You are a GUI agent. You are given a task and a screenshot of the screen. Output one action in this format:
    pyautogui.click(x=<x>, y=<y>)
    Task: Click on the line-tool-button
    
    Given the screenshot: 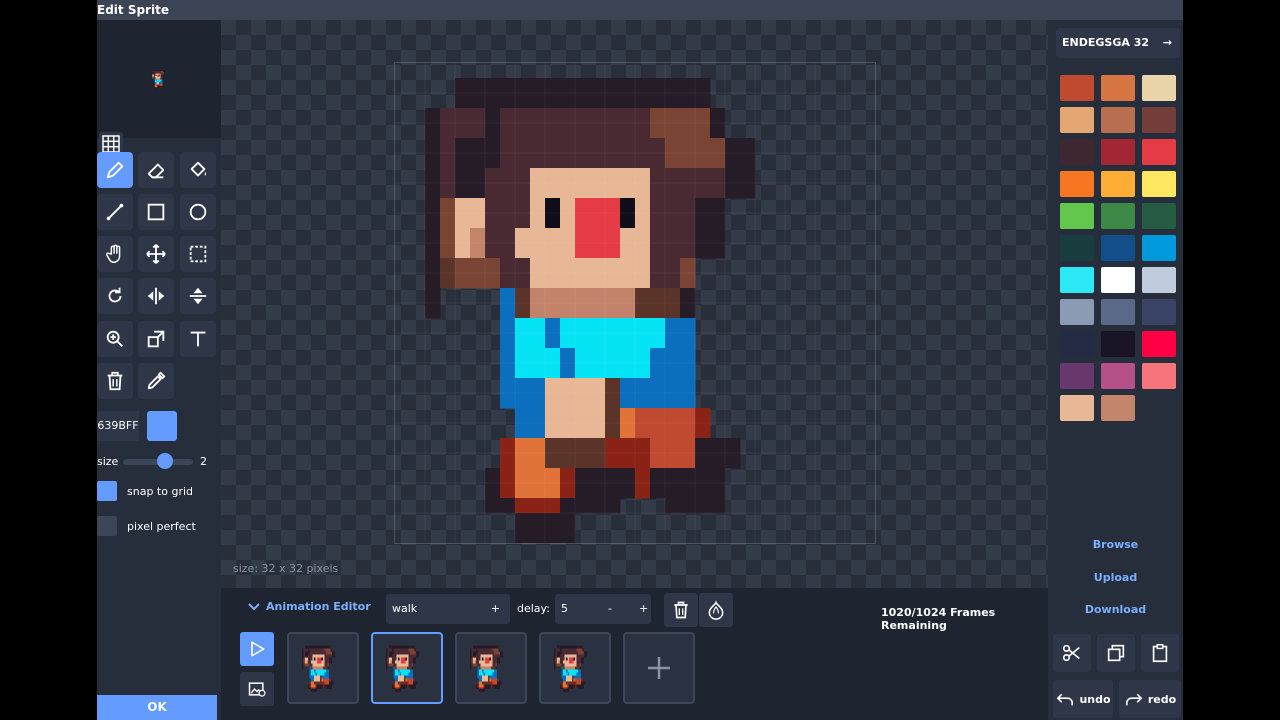 What is the action you would take?
    pyautogui.click(x=115, y=212)
    